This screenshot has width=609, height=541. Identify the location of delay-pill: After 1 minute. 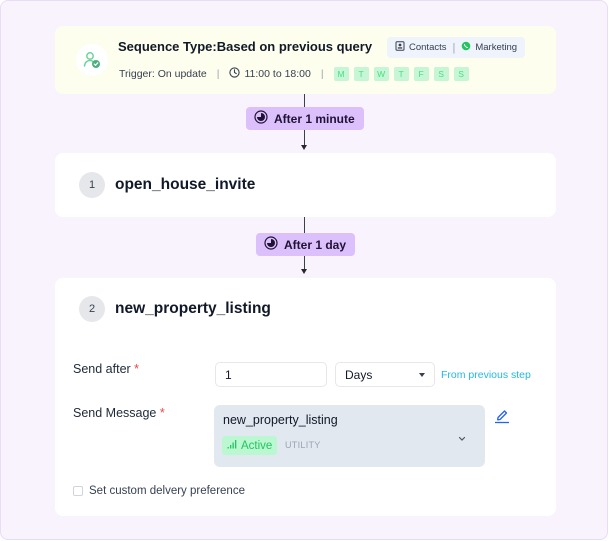
(305, 118).